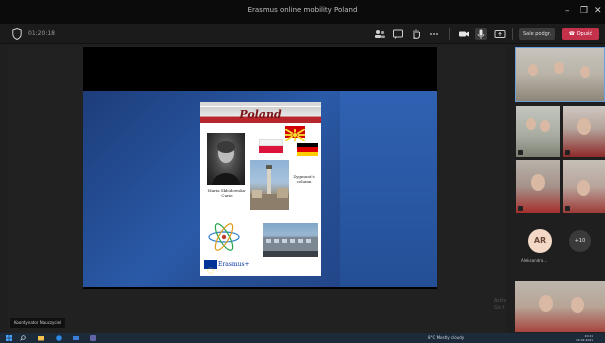  I want to click on chat-icon, so click(398, 34).